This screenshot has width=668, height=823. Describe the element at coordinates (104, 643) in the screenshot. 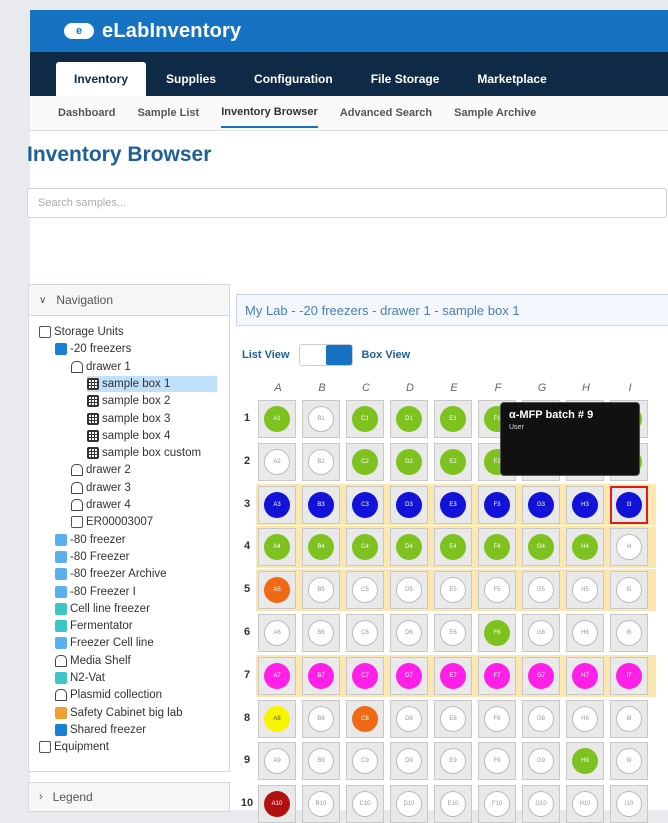

I see `tree-node: Freezer Cell line` at that location.